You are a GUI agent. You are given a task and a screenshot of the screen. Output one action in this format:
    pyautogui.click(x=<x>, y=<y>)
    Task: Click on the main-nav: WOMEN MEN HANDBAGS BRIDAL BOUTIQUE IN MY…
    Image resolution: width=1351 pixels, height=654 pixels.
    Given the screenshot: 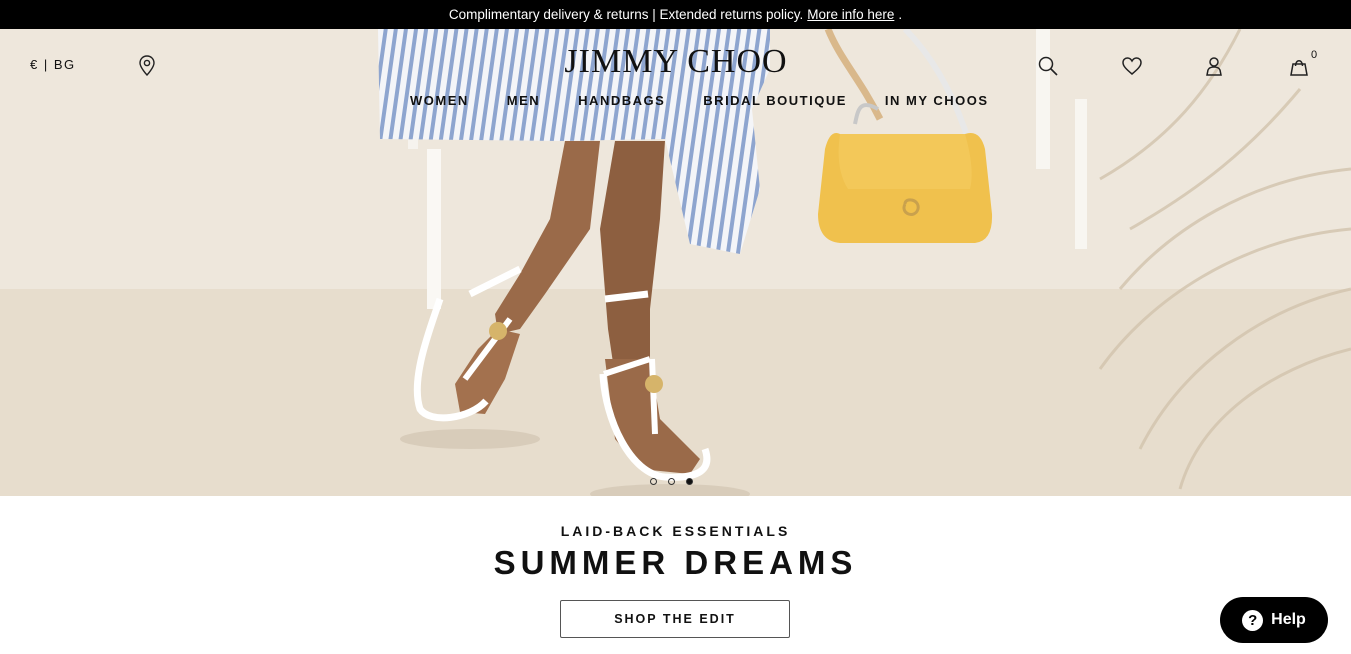 What is the action you would take?
    pyautogui.click(x=699, y=100)
    